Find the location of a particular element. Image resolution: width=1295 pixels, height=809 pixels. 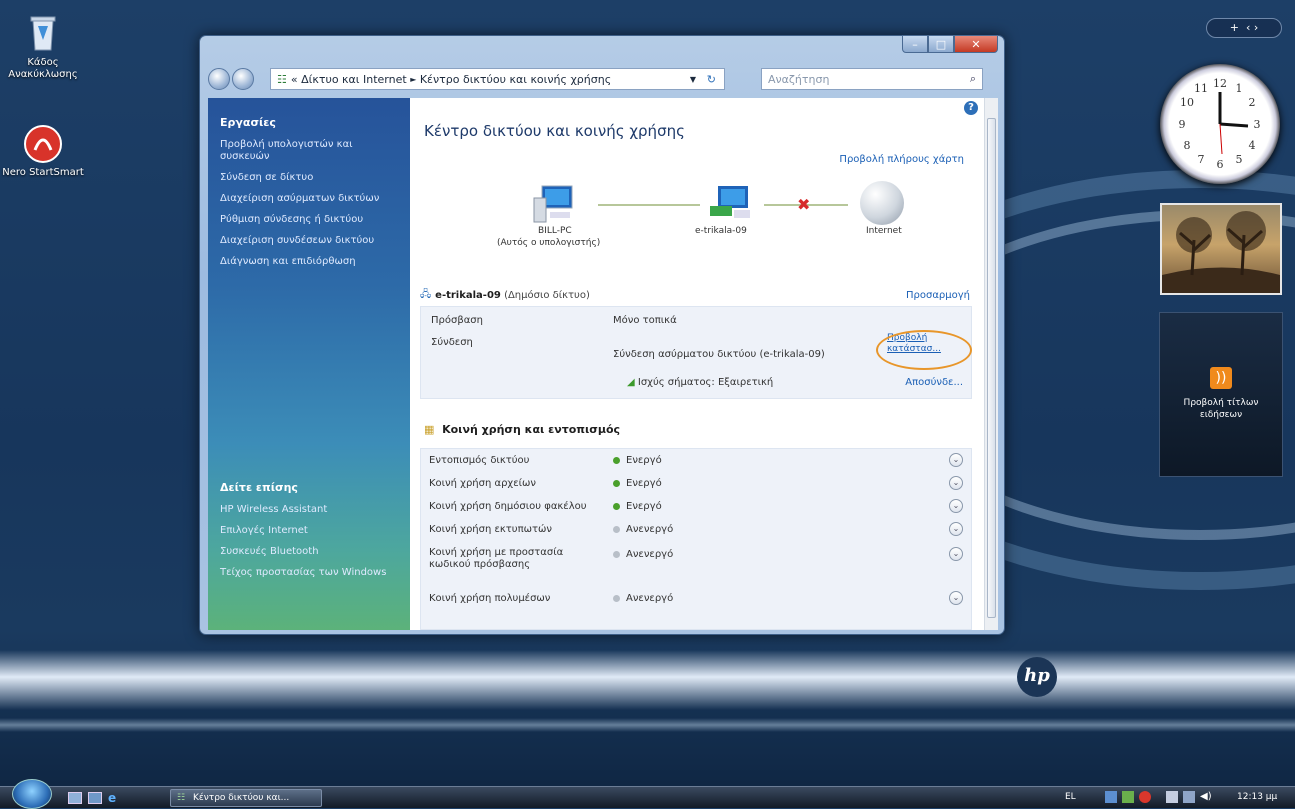

task-view-computers: Προβολή υπολογιστών και συσκευών is located at coordinates (309, 151).